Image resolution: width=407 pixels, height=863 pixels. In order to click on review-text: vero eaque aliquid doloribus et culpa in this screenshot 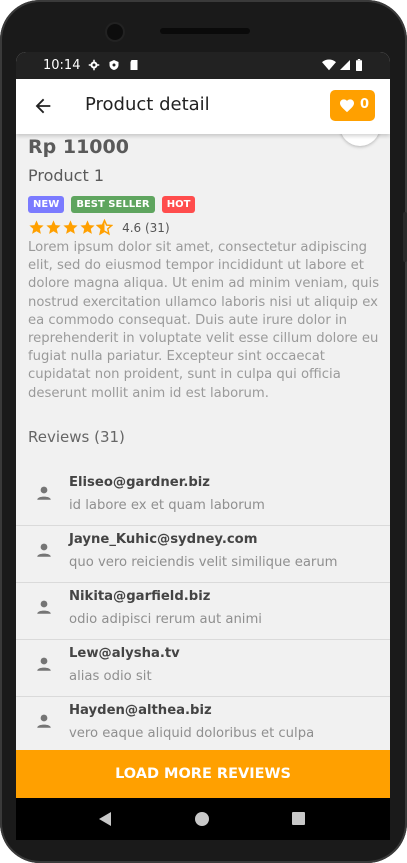, I will do `click(192, 733)`.